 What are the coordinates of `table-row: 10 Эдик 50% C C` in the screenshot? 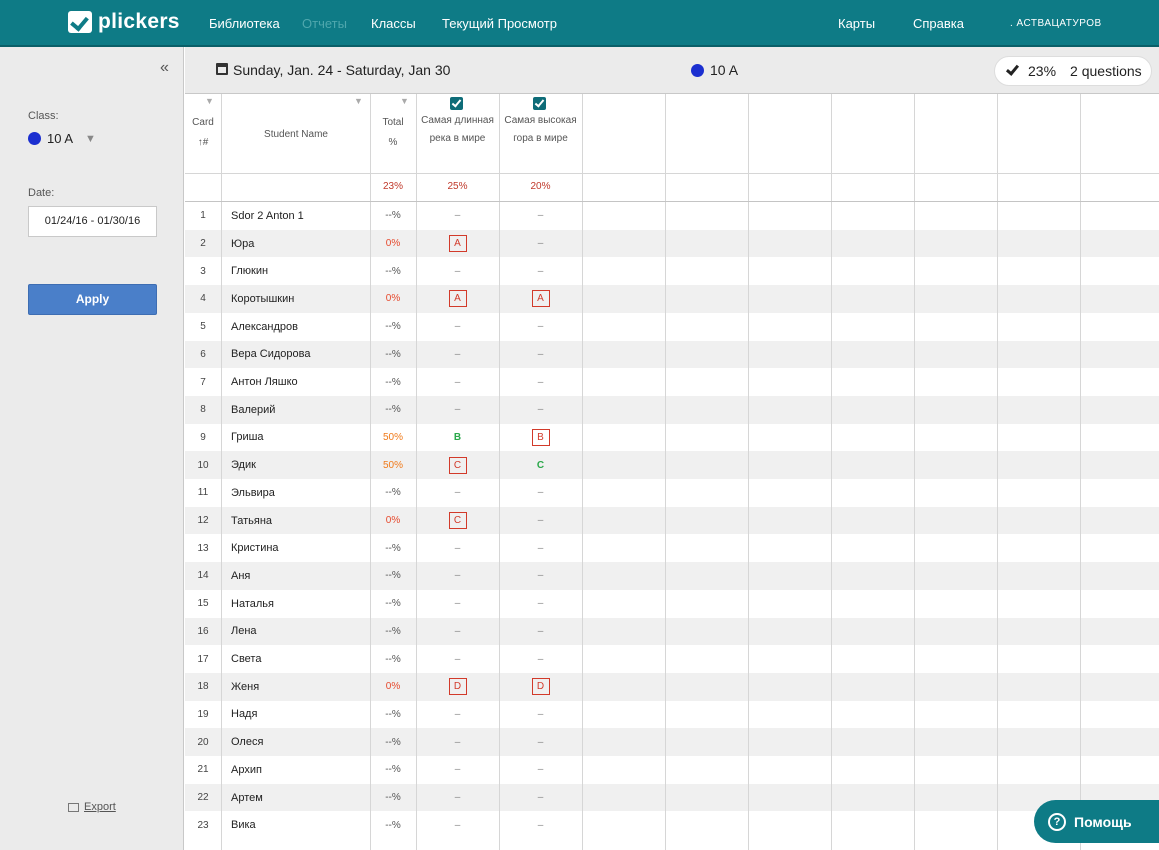 It's located at (672, 465).